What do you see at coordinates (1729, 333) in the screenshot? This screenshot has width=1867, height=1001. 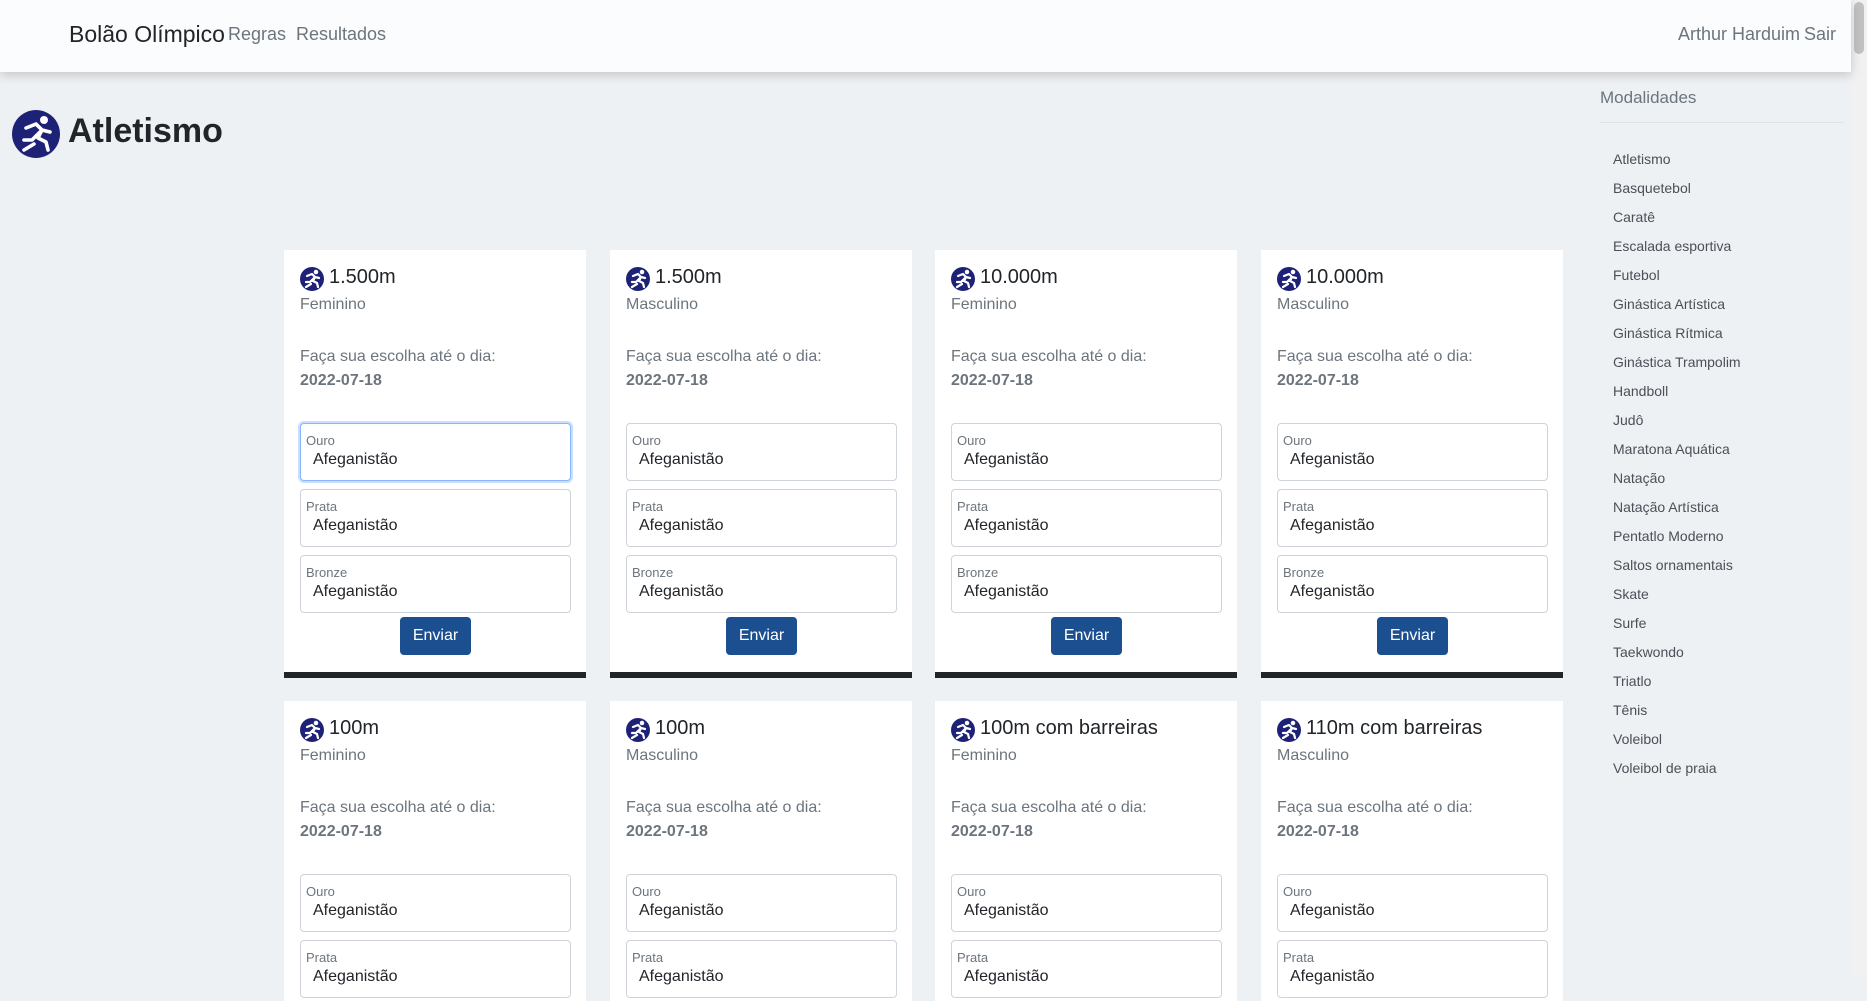 I see `sidebar-item: Ginástica Rítmica` at bounding box center [1729, 333].